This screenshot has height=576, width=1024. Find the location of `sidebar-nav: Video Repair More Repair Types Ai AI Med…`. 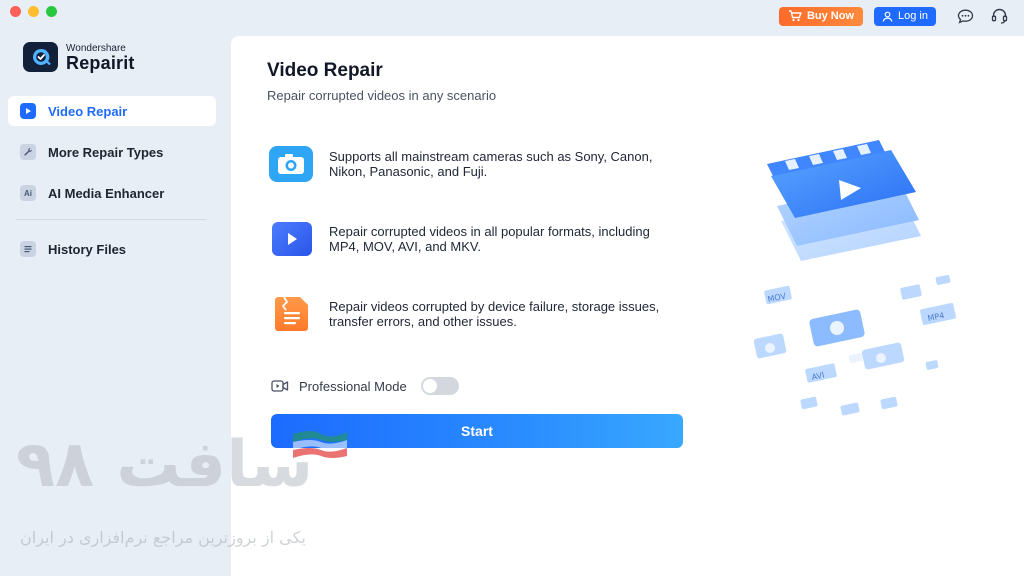

sidebar-nav: Video Repair More Repair Types Ai AI Med… is located at coordinates (112, 185).